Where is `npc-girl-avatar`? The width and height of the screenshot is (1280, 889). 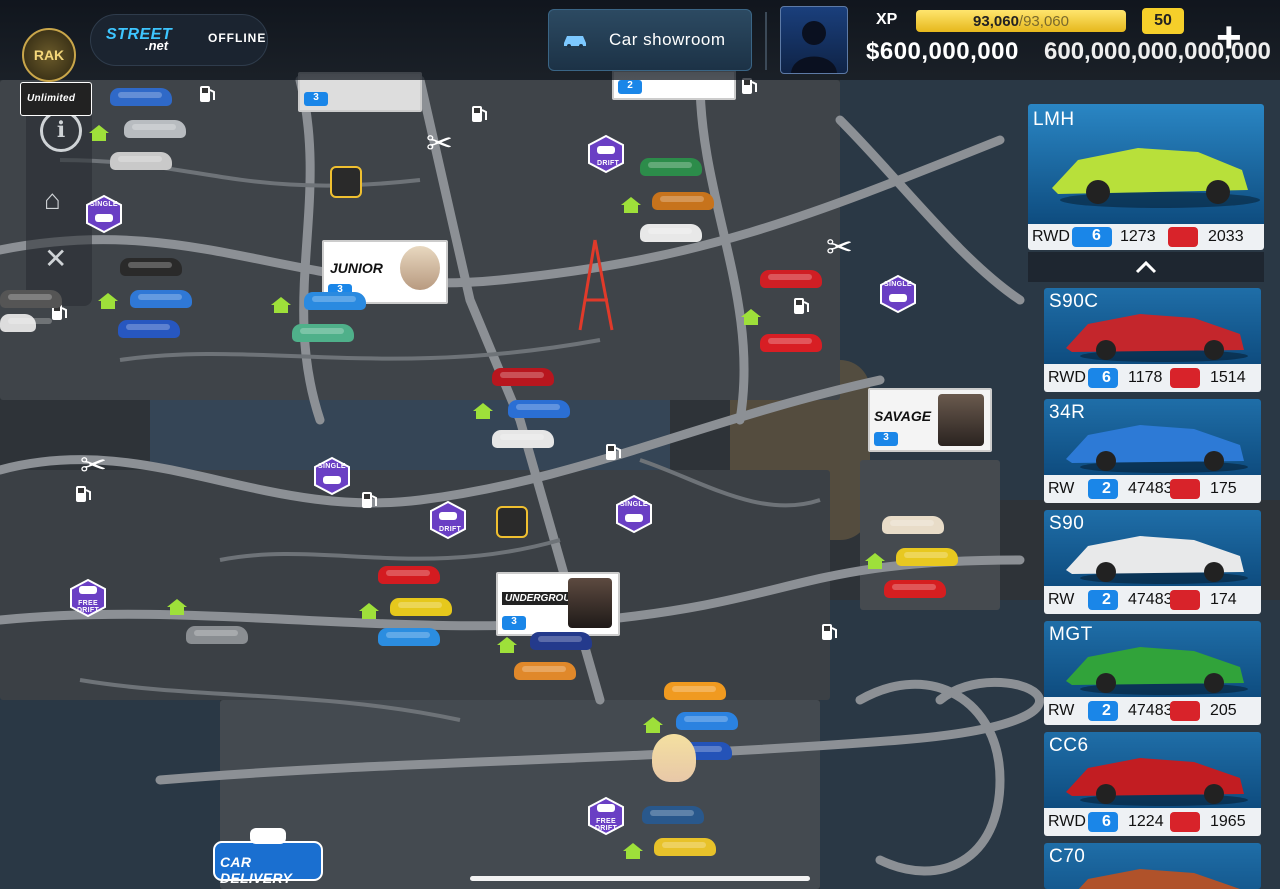 npc-girl-avatar is located at coordinates (674, 758).